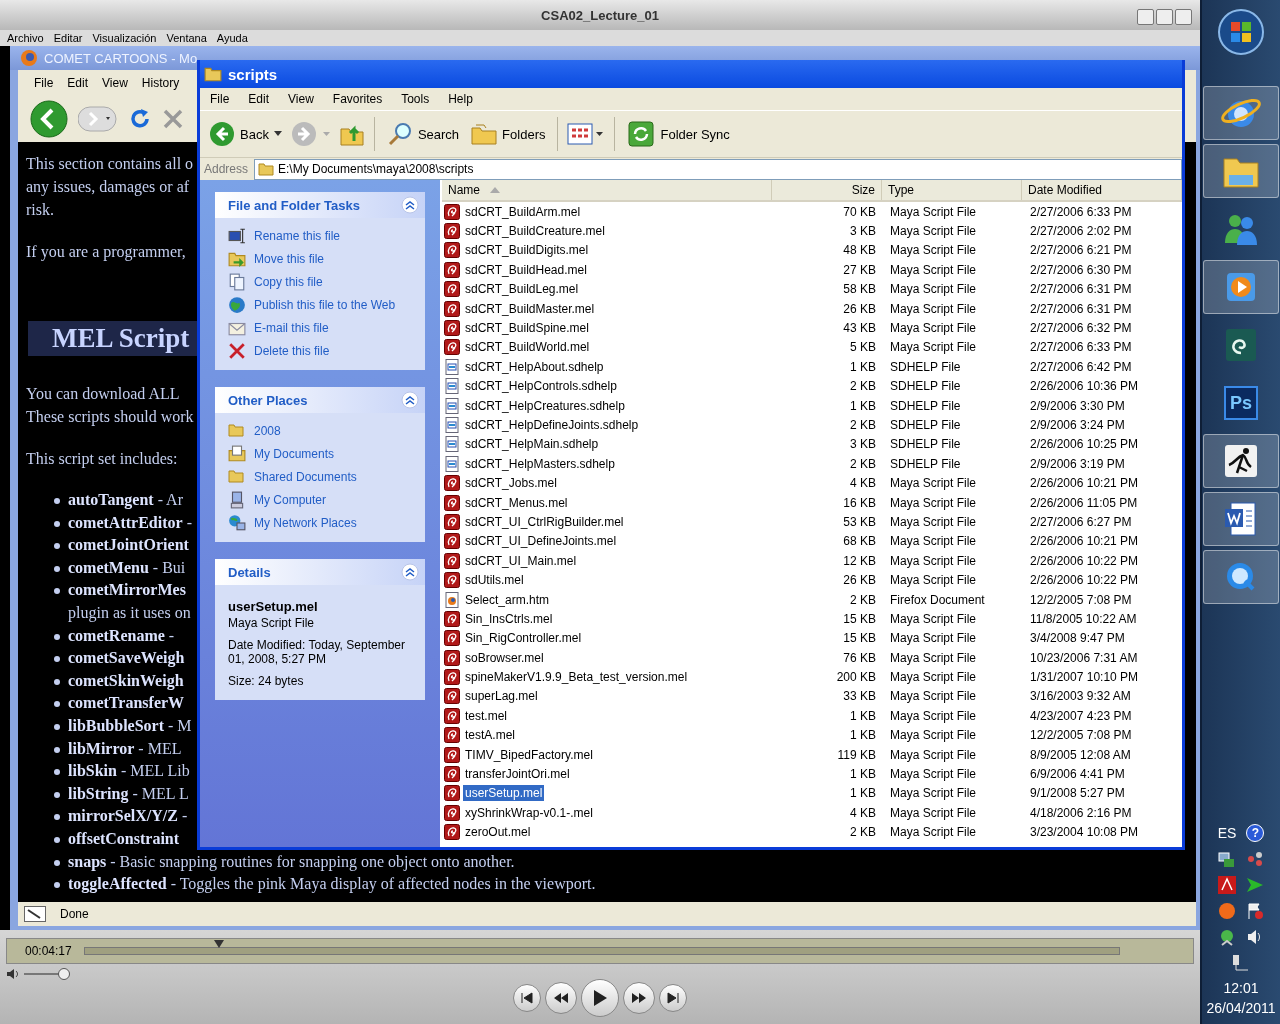  Describe the element at coordinates (110, 417) in the screenshot. I see `body-text: These scripts should work` at that location.